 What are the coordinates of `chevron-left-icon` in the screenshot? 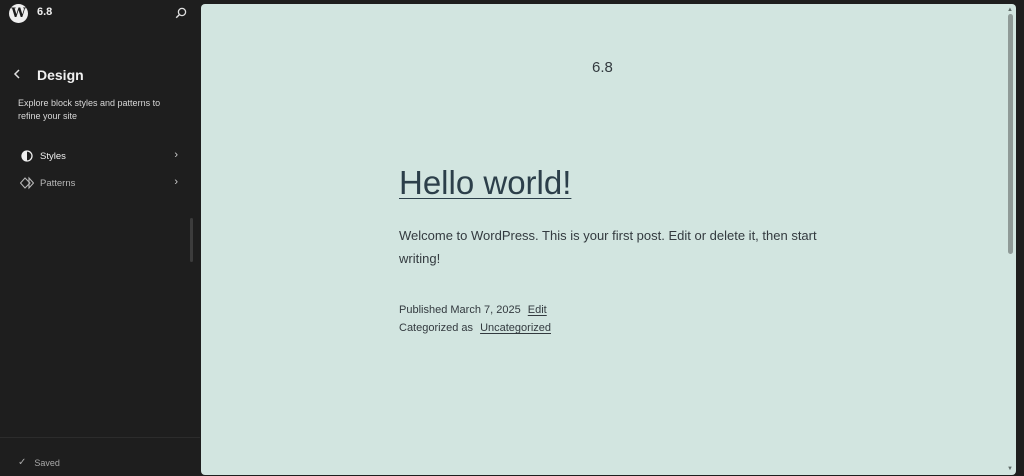 It's located at (16, 74).